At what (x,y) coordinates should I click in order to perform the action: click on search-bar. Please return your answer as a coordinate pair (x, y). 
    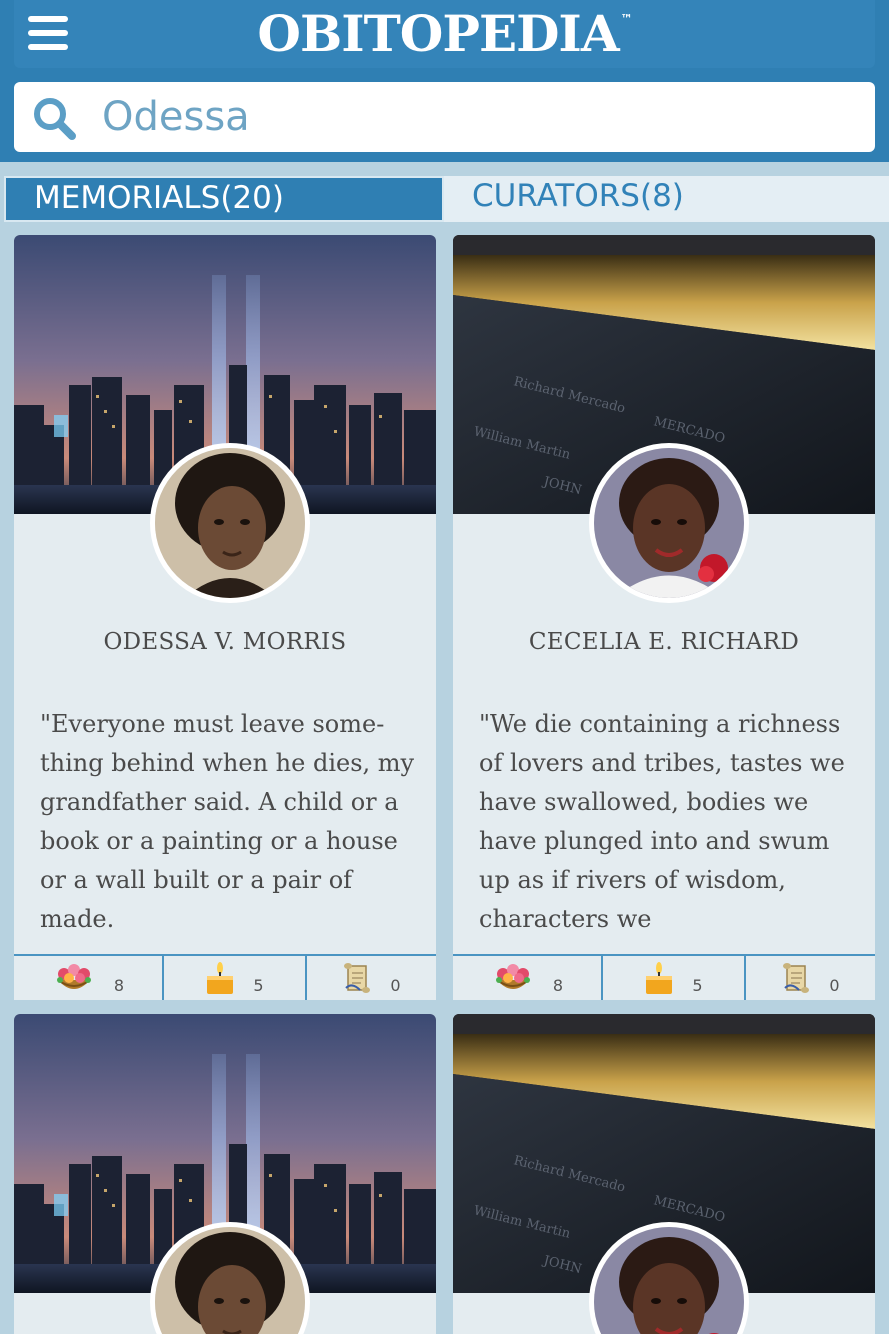
    Looking at the image, I should click on (444, 117).